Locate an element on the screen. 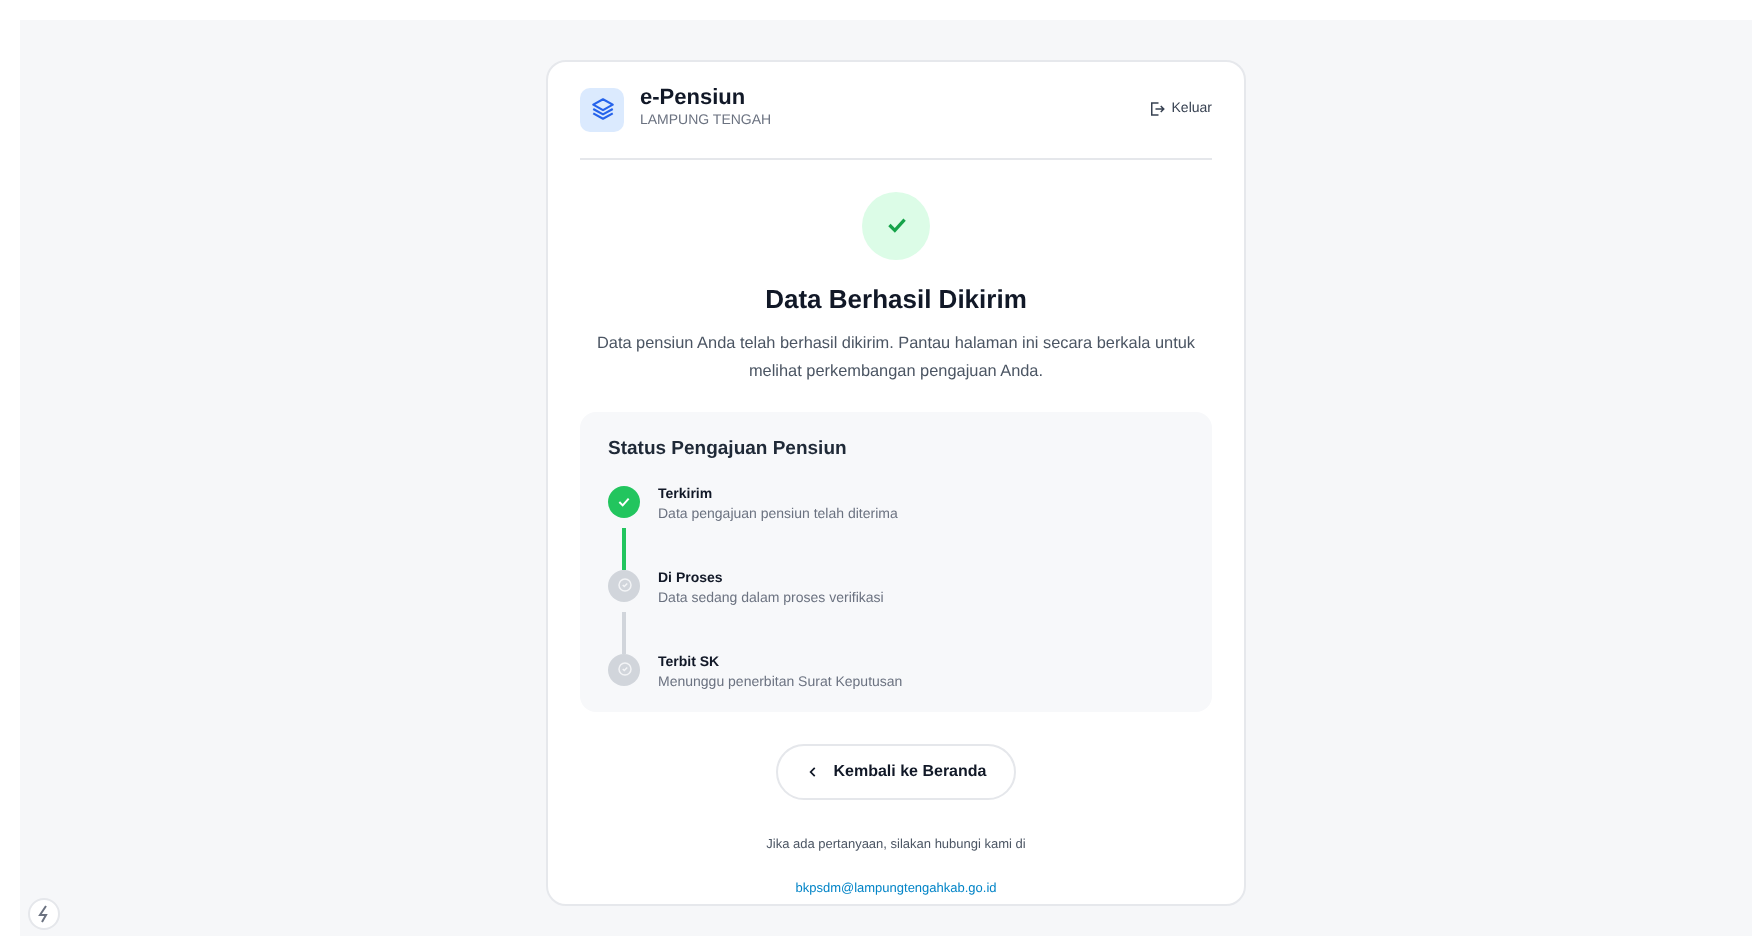  check-icon is located at coordinates (896, 225).